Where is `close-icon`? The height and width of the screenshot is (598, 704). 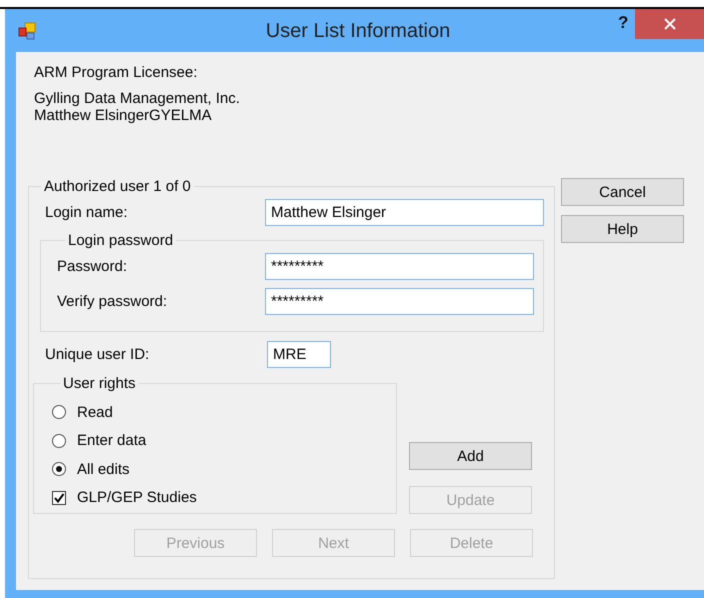 close-icon is located at coordinates (670, 24).